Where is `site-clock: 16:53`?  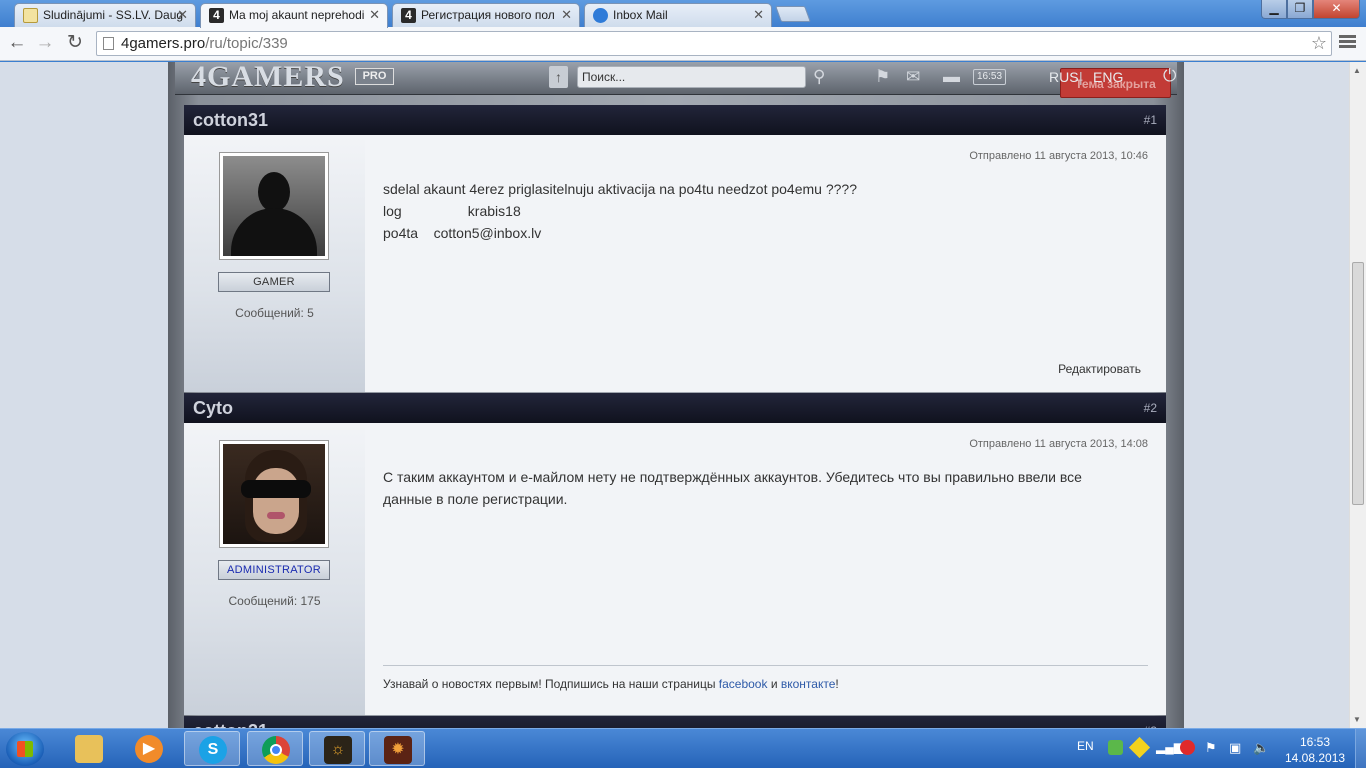 site-clock: 16:53 is located at coordinates (989, 77).